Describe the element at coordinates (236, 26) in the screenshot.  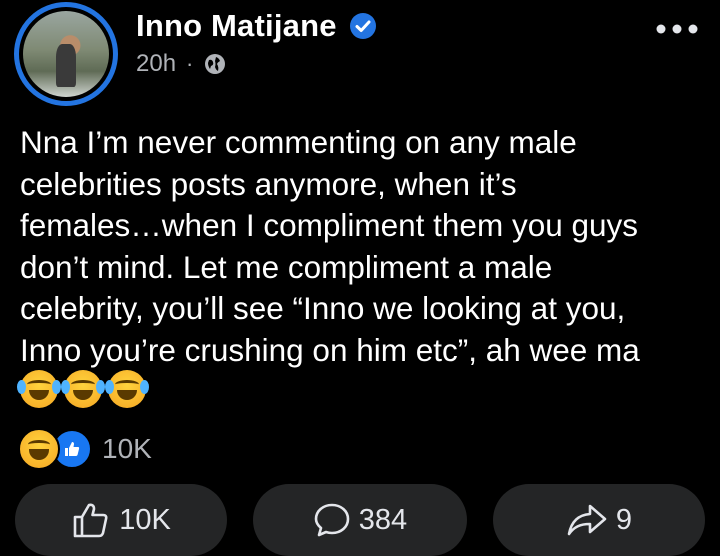
I see `author-name: Inno Matijane` at that location.